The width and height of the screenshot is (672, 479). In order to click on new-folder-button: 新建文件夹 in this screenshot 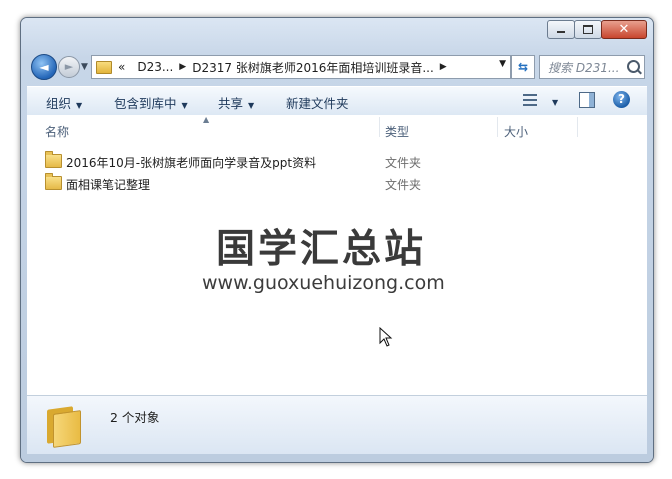, I will do `click(317, 102)`.